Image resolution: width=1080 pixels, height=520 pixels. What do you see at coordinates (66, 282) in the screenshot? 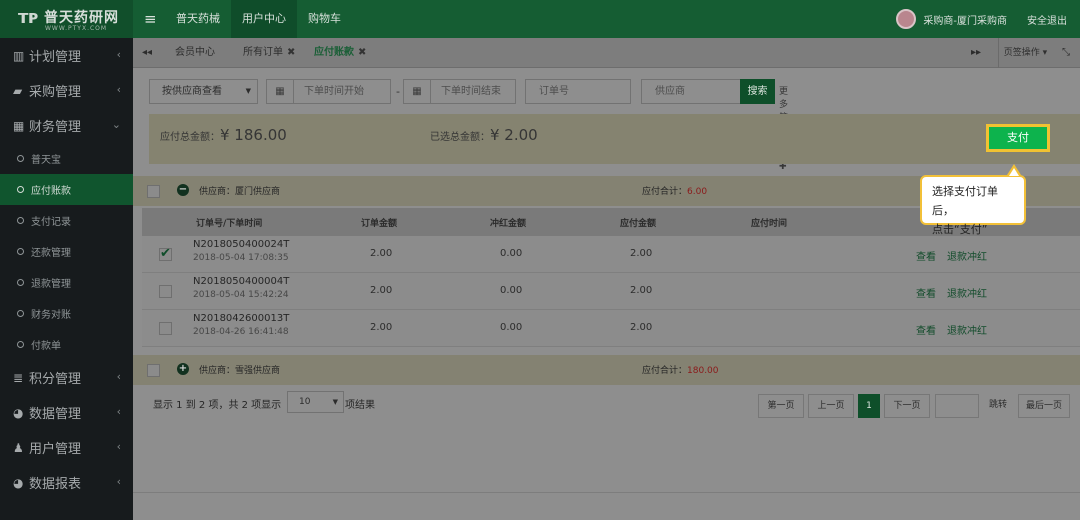
I see `sidebar-subitem-refund: 退款管理` at bounding box center [66, 282].